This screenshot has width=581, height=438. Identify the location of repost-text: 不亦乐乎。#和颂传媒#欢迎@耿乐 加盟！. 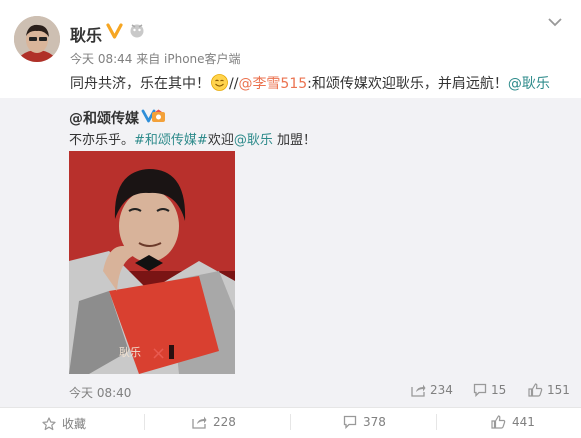
(192, 138).